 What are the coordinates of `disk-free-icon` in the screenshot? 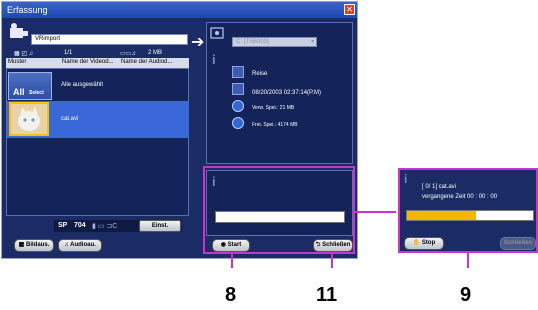 It's located at (238, 123).